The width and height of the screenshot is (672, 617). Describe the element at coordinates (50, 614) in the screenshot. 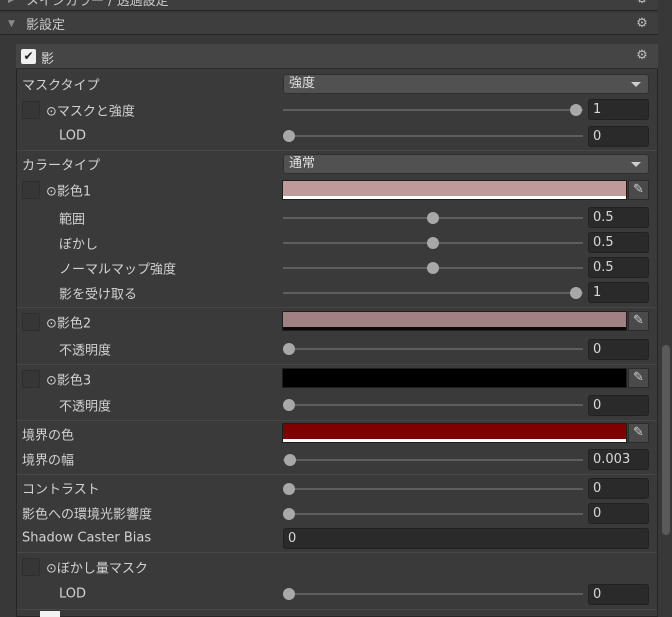

I see `next-item-swatch` at that location.